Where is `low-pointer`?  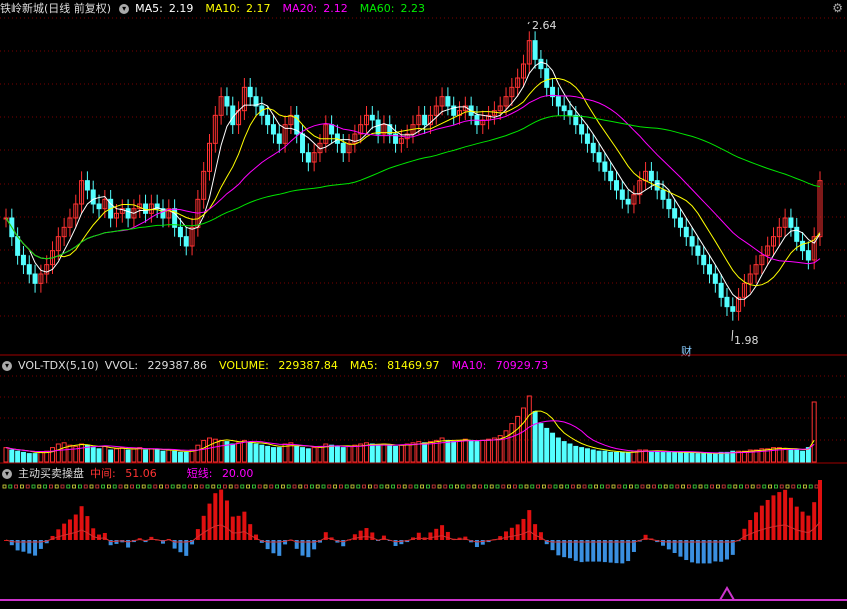 low-pointer is located at coordinates (732, 335).